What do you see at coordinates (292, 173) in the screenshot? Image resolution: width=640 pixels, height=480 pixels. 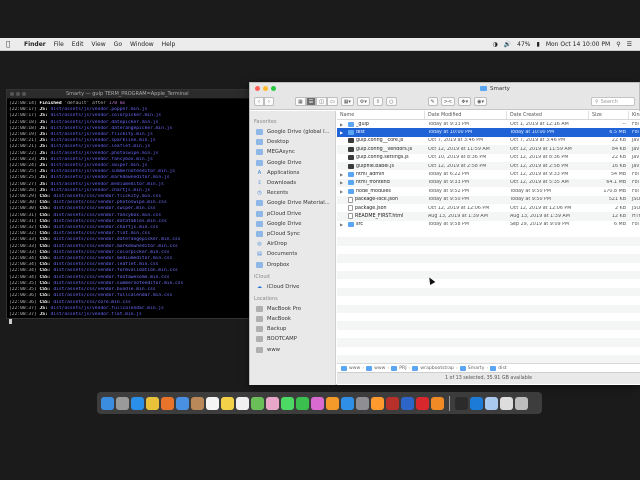 I see `sidebar-item: A Applications` at bounding box center [292, 173].